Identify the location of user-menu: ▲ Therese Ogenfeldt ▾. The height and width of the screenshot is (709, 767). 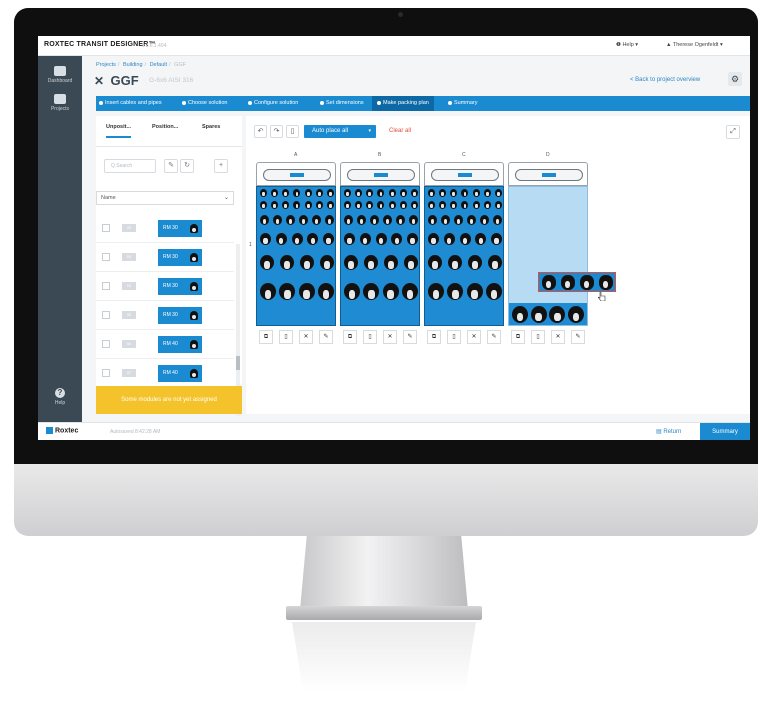
(694, 45).